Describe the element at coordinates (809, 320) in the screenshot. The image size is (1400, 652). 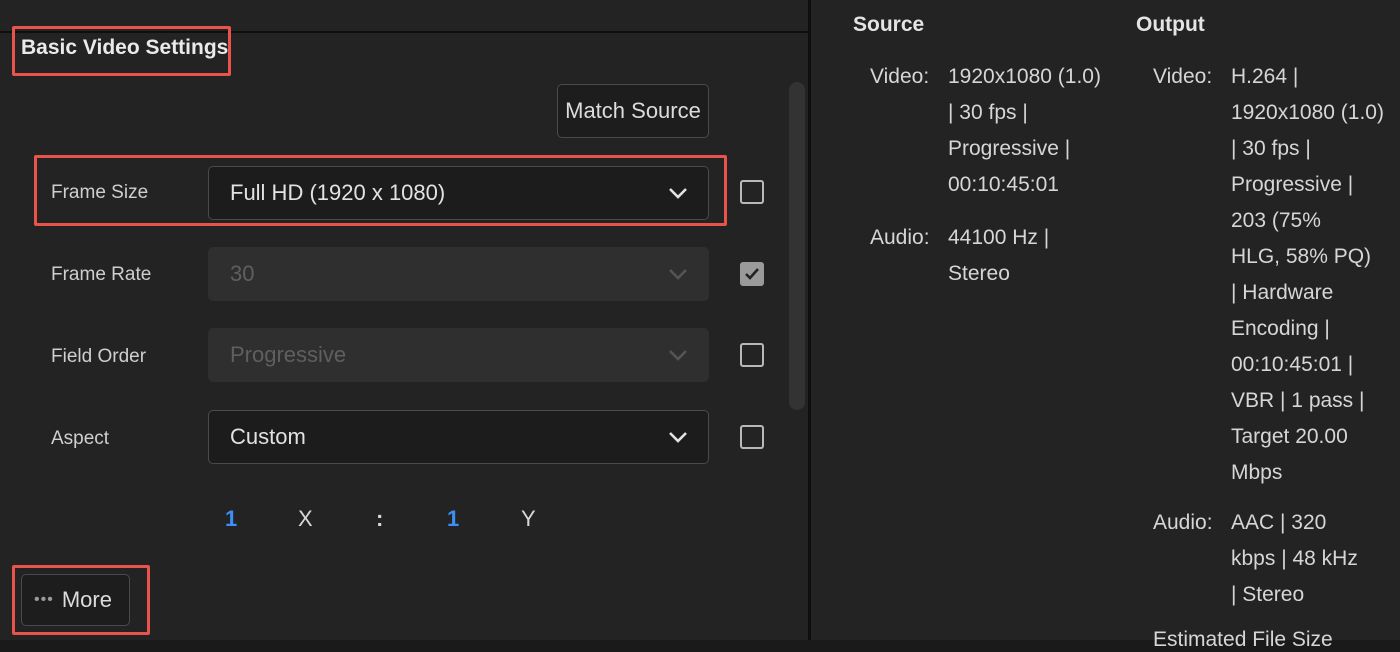
I see `panel-vertical-divider` at that location.